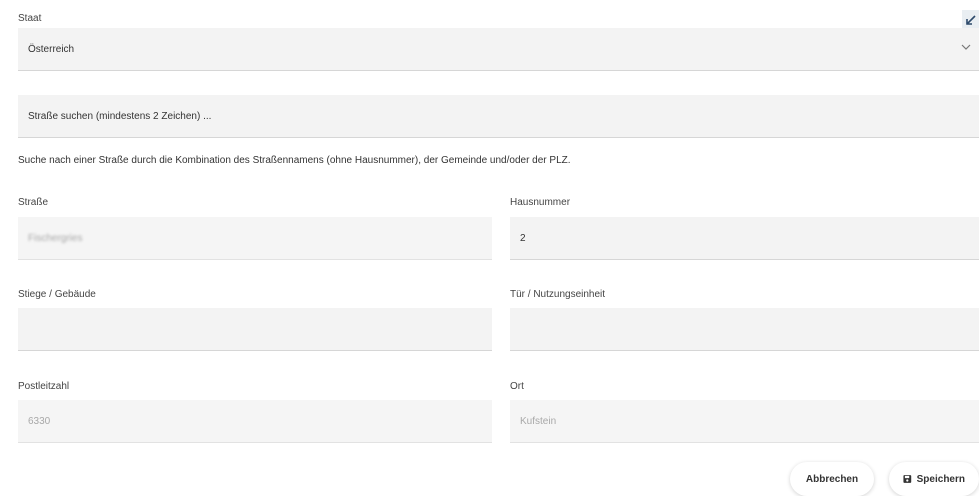  Describe the element at coordinates (540, 202) in the screenshot. I see `hausnummer-label: Hausnummer` at that location.